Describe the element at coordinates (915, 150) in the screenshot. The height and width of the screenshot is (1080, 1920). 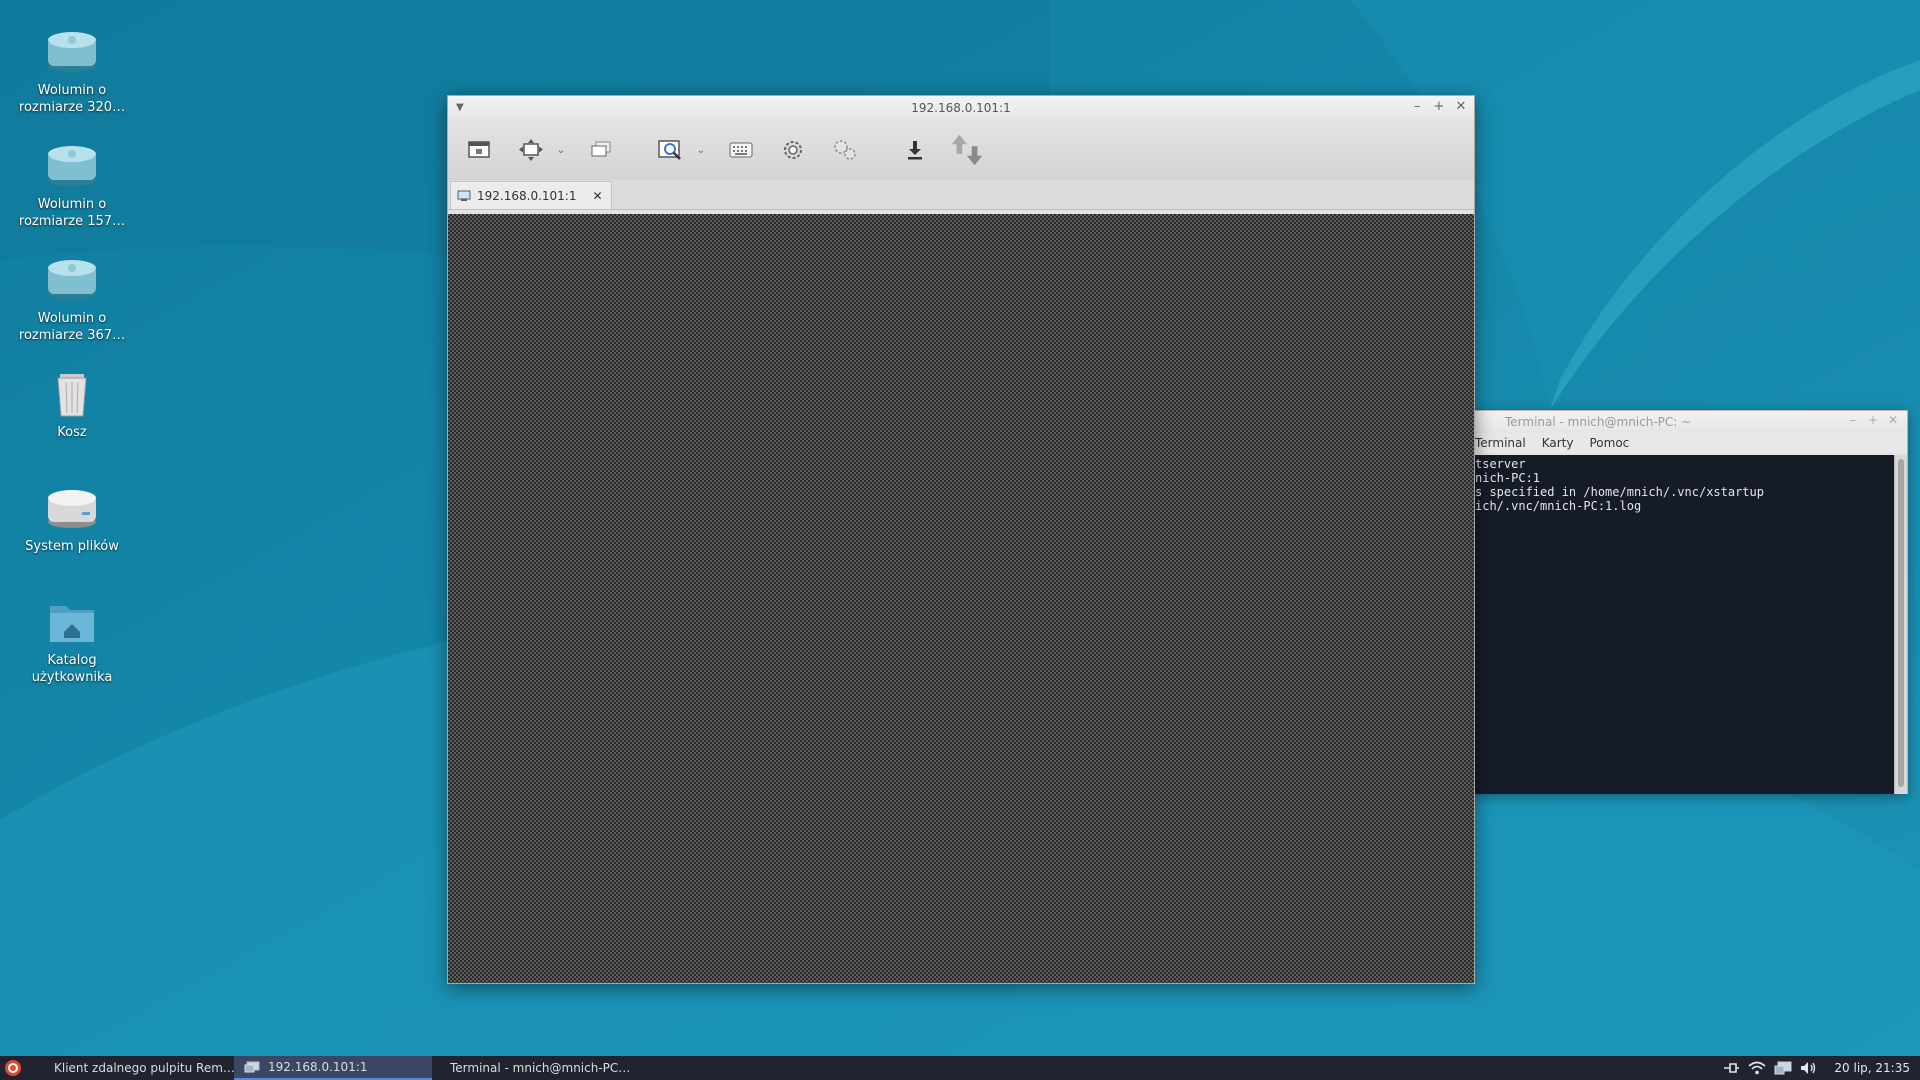
I see `download-icon` at that location.